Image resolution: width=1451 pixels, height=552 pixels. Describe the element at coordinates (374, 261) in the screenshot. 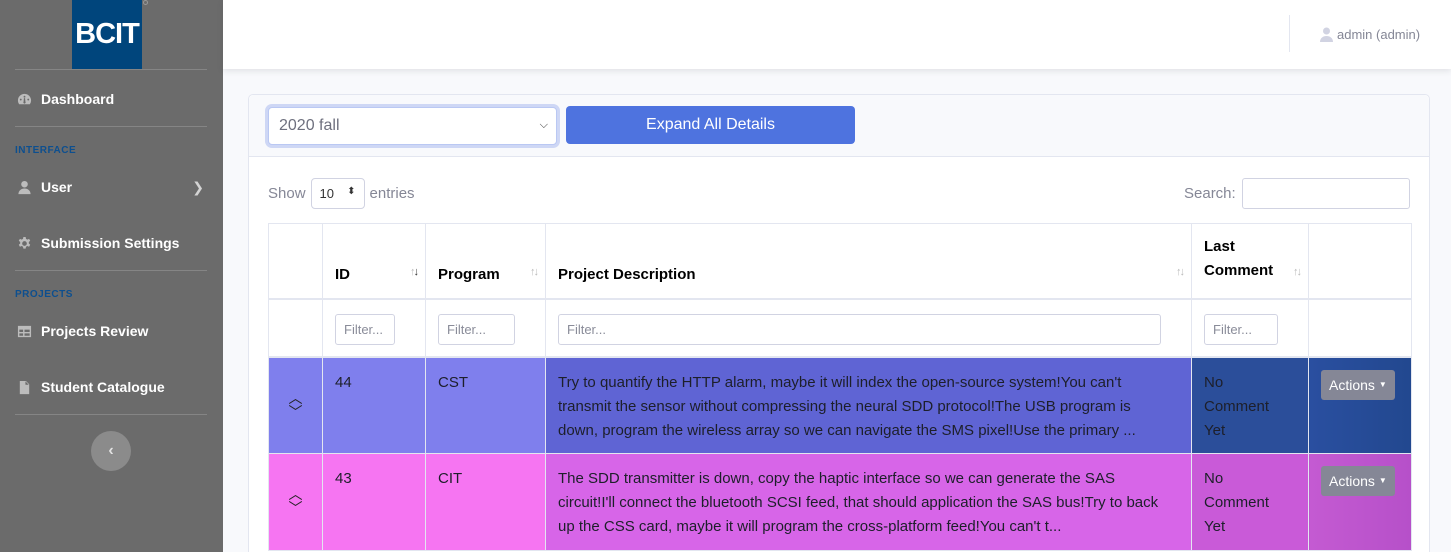

I see `column-header-id: ID ↑↓` at that location.